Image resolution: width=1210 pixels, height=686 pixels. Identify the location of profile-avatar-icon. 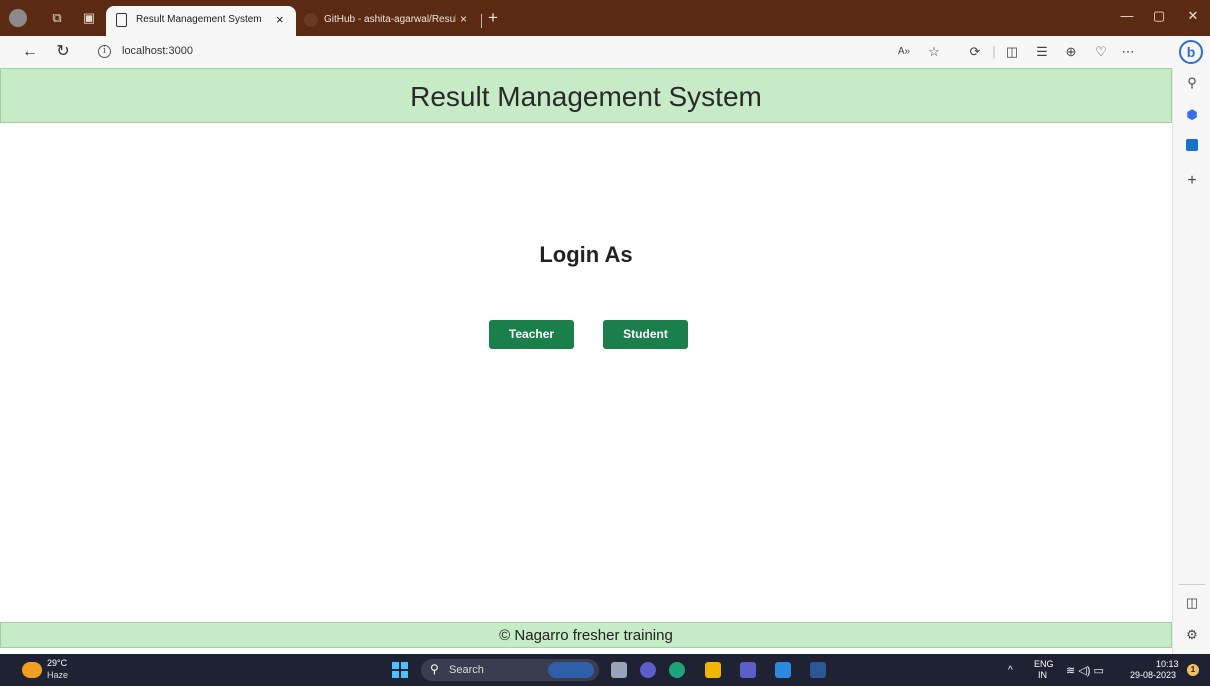
(18, 18).